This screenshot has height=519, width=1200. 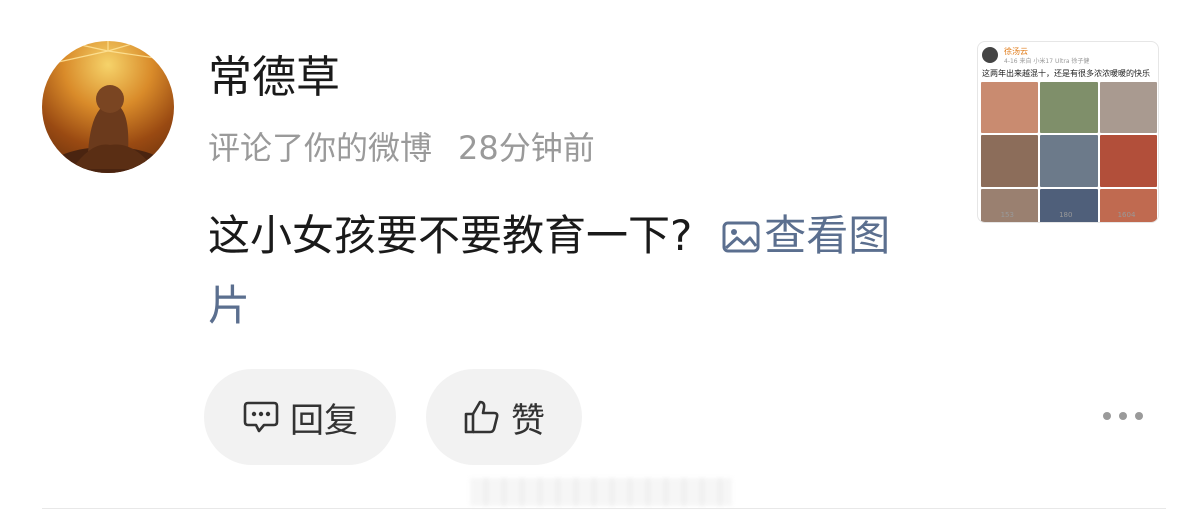 I want to click on timestamp: 28分钟前, so click(x=526, y=148).